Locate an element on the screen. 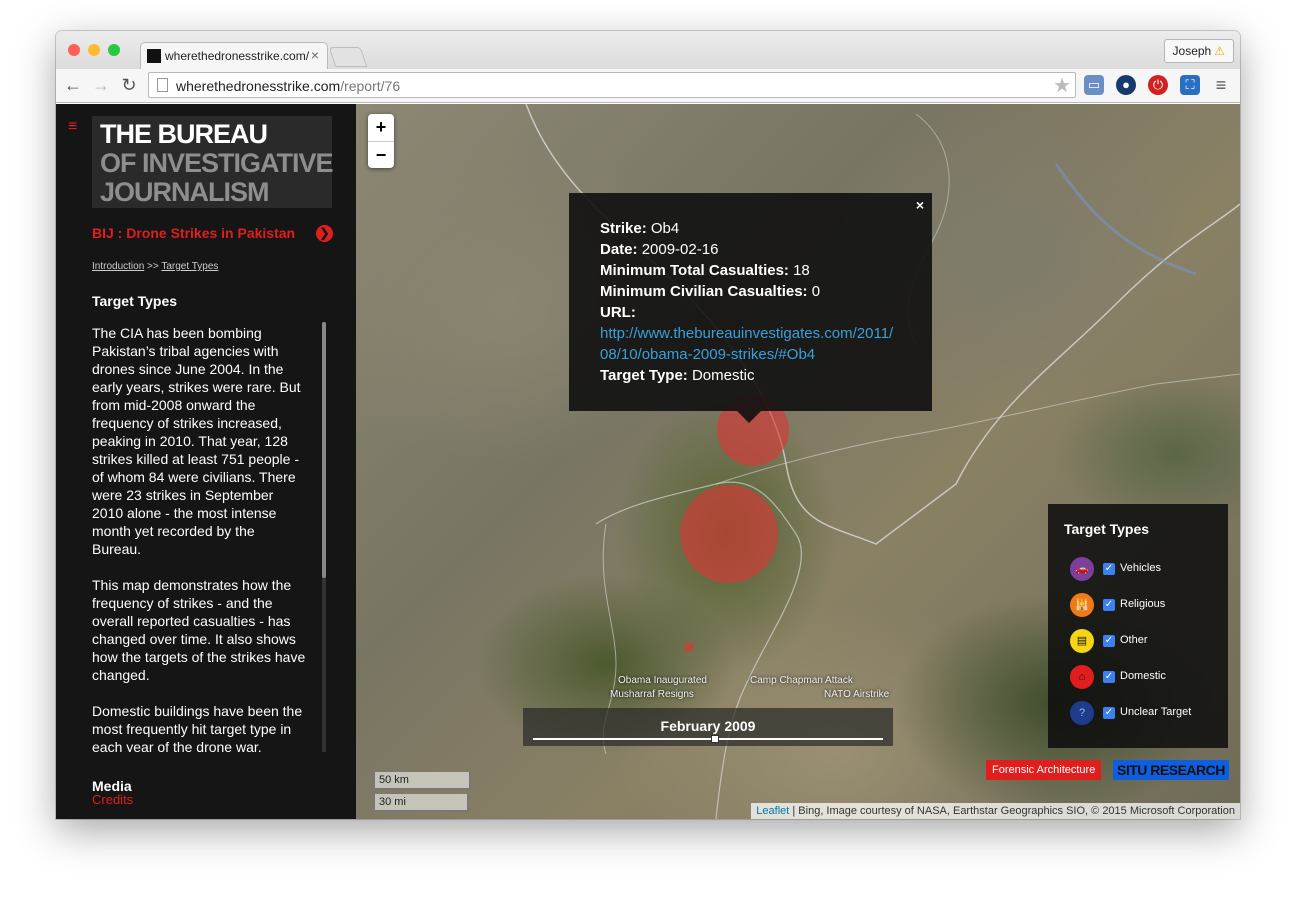  extension-stop-icon: ⏻ is located at coordinates (1158, 85).